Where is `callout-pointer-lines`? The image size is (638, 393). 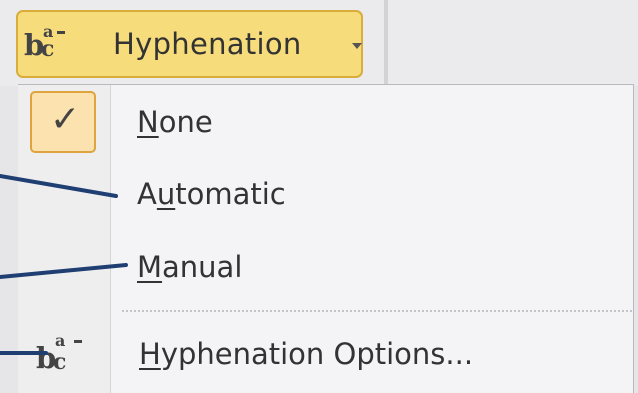 callout-pointer-lines is located at coordinates (64, 264).